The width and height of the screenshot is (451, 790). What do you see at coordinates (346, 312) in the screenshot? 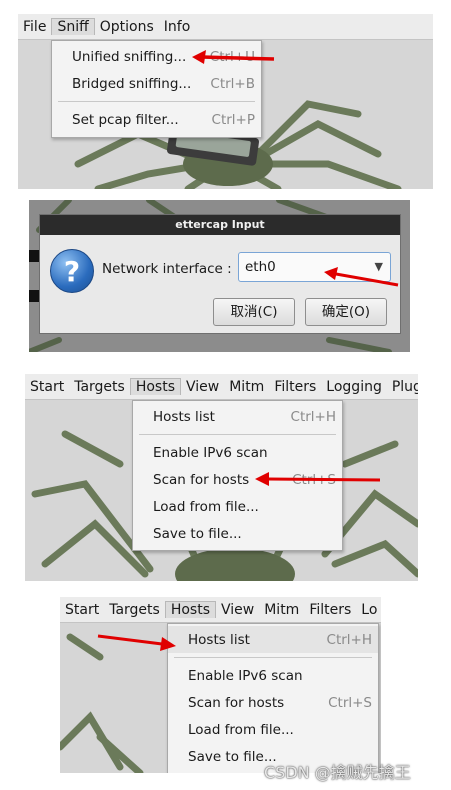
I see `ok-button: 确定(O)` at bounding box center [346, 312].